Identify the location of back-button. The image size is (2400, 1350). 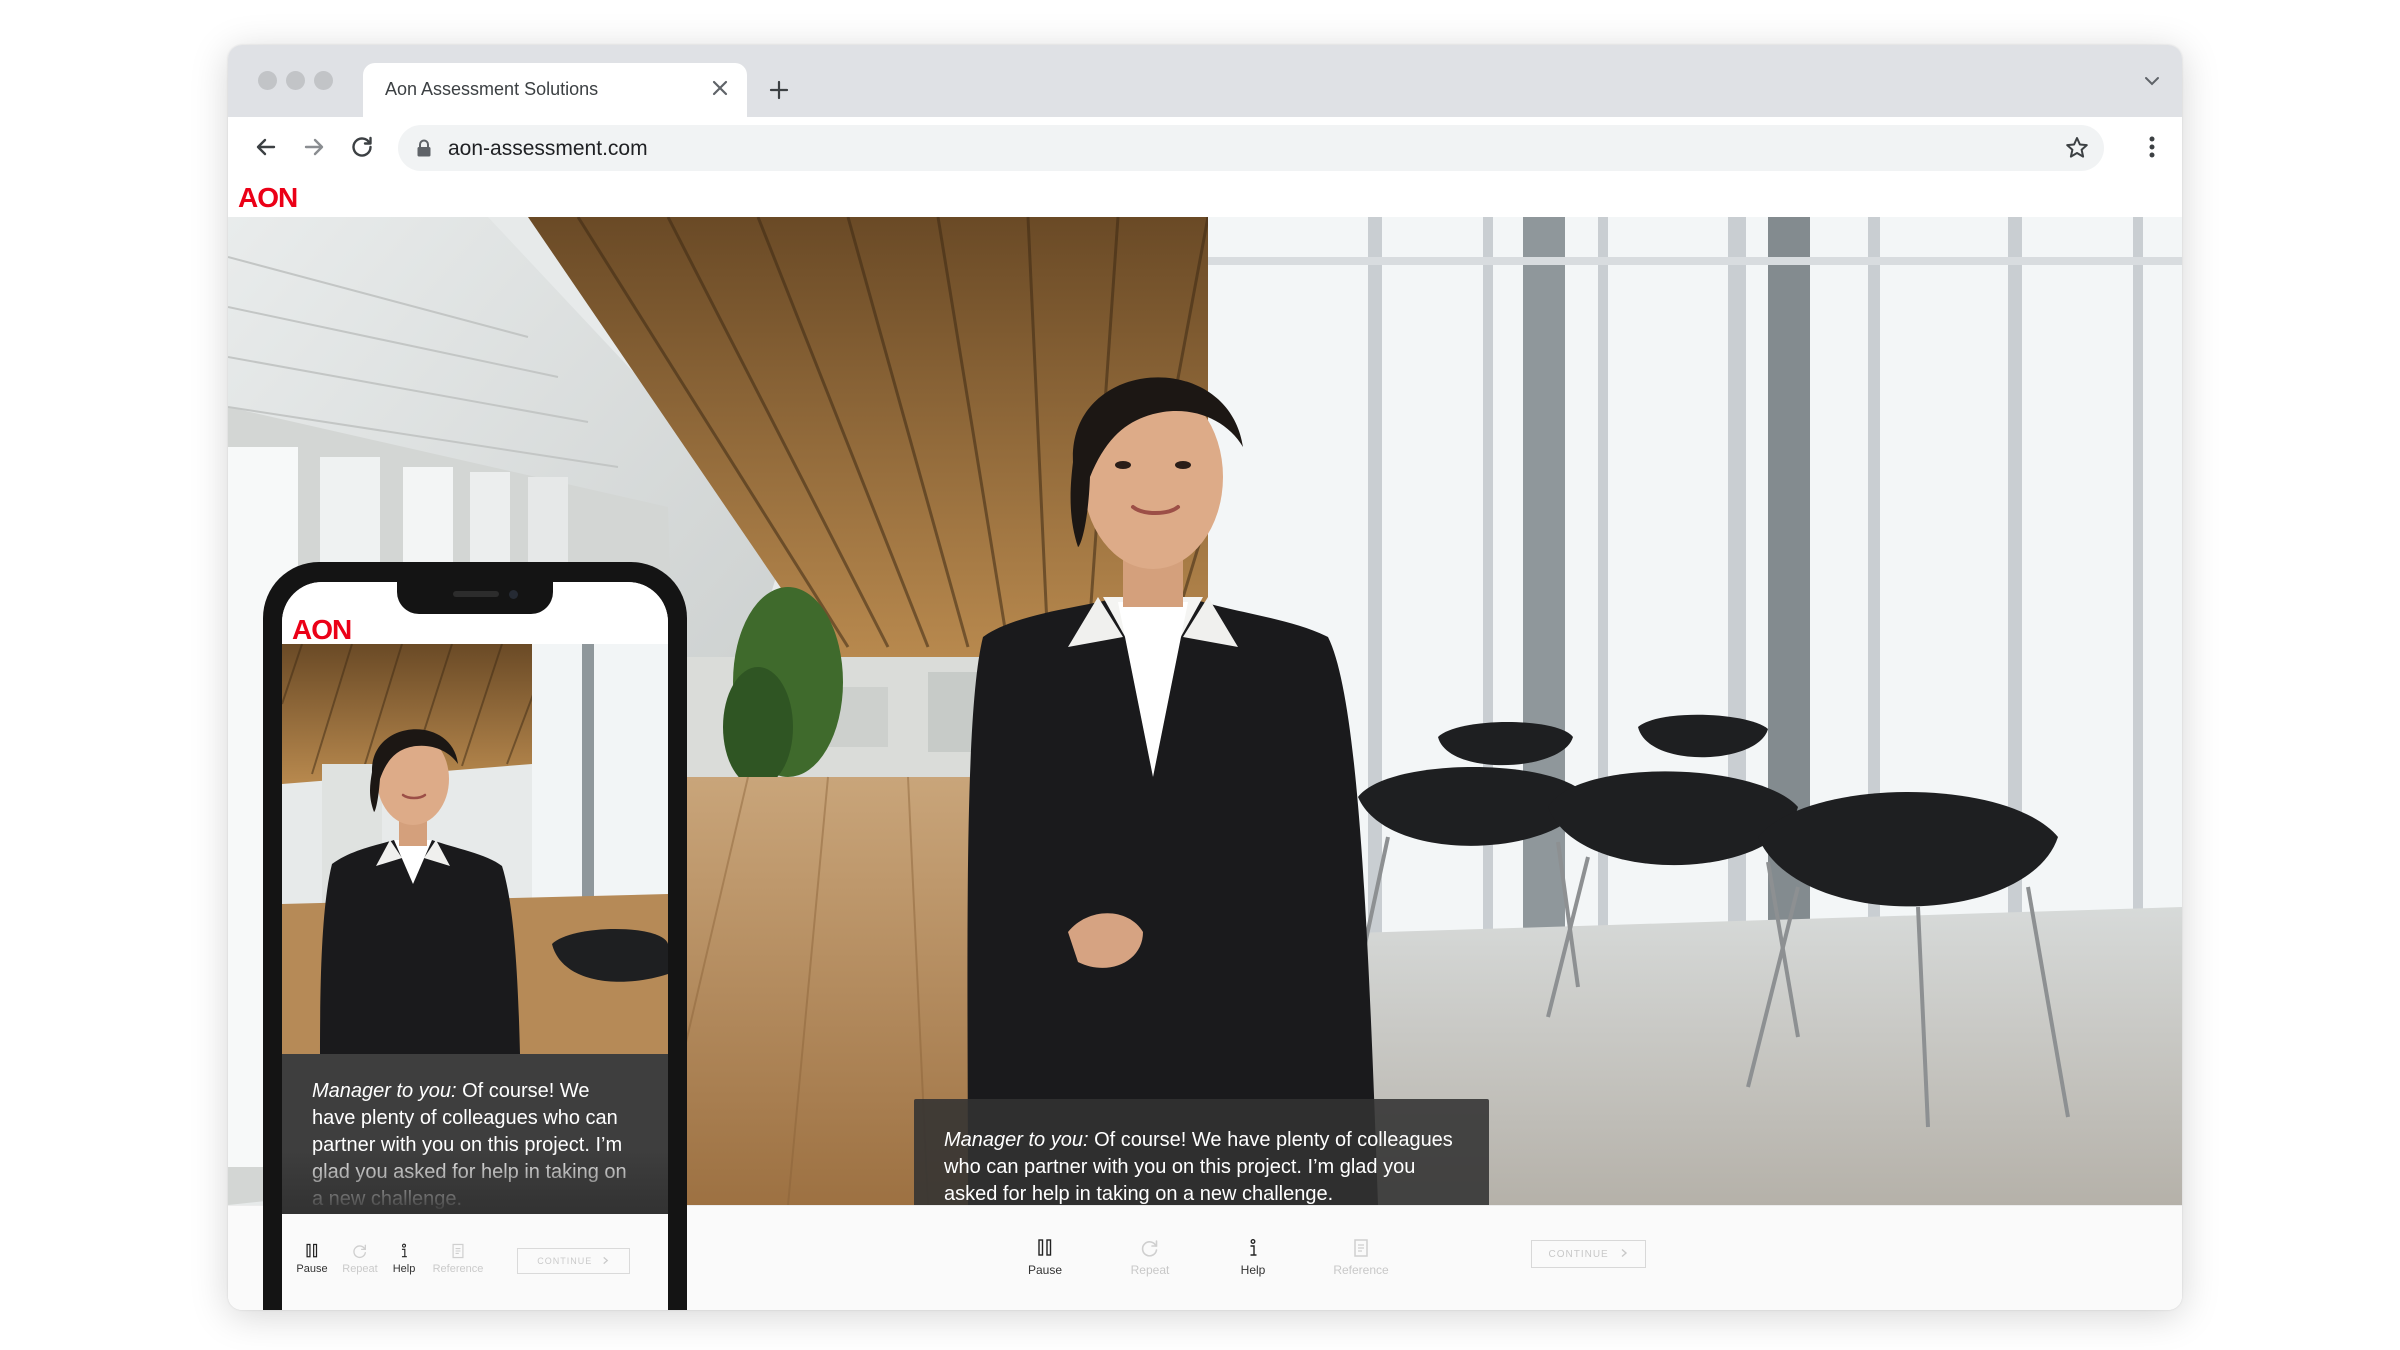
(266, 147).